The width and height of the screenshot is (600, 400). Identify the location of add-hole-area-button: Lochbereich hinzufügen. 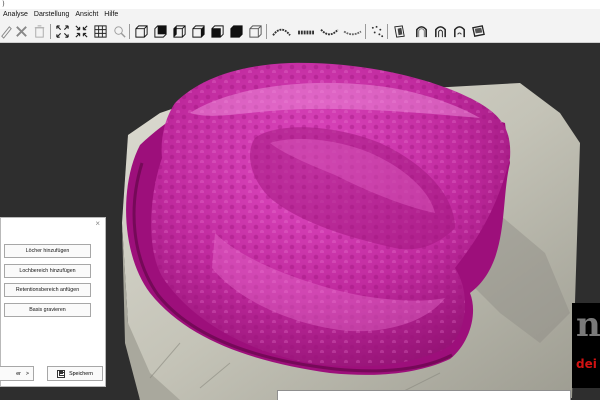
(47, 271).